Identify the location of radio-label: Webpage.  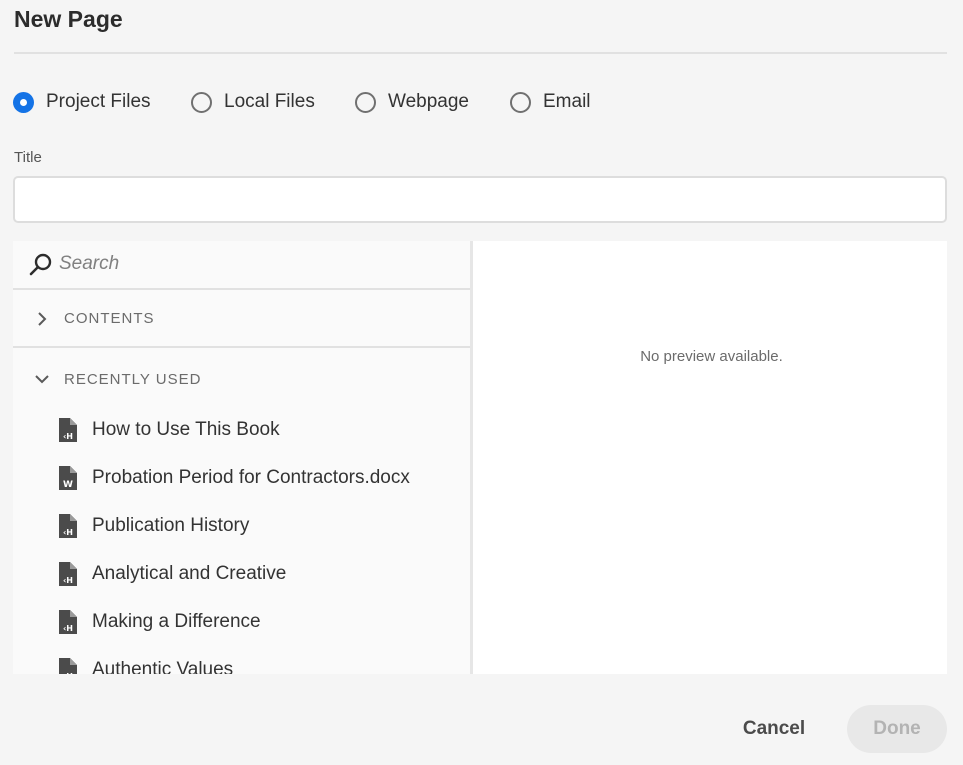
(428, 101).